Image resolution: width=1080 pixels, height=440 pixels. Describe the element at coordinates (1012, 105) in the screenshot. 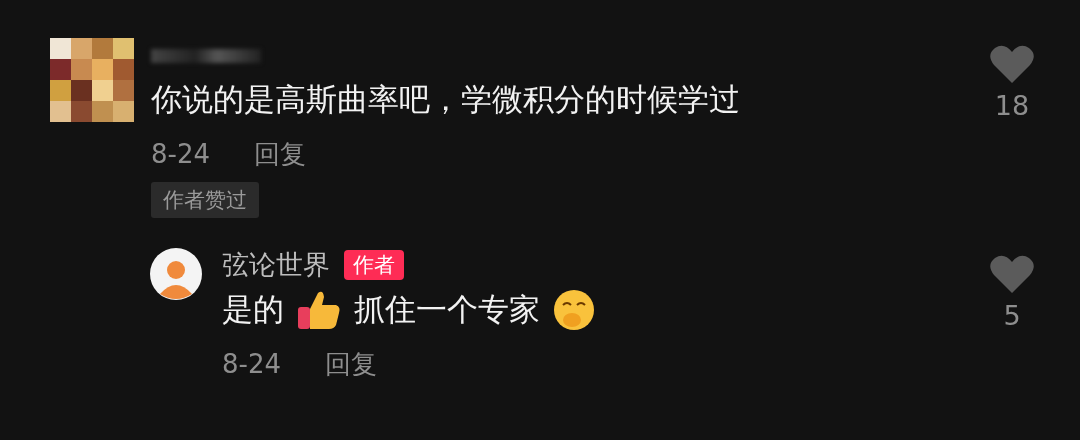

I see `like-count: 18` at that location.